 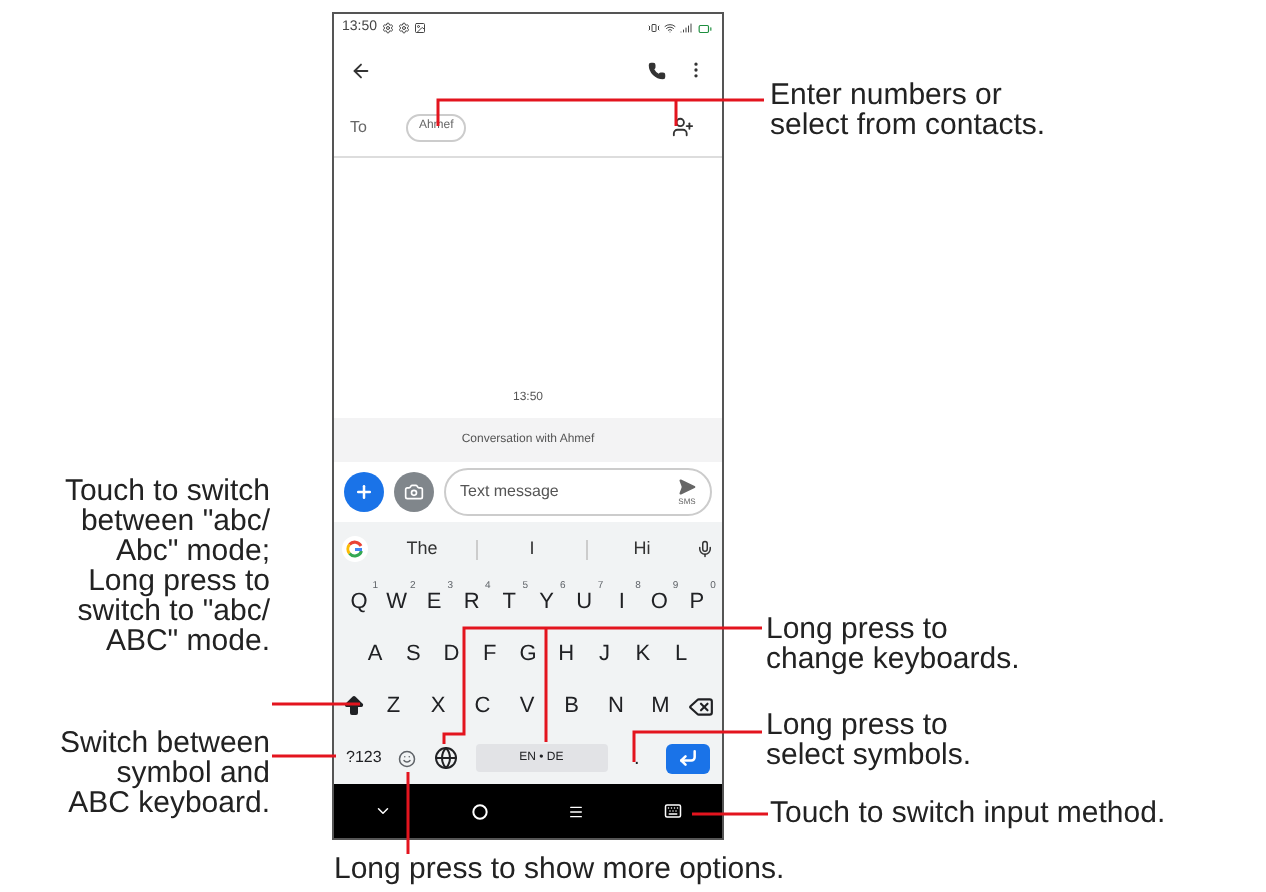 I want to click on camera-button, so click(x=414, y=492).